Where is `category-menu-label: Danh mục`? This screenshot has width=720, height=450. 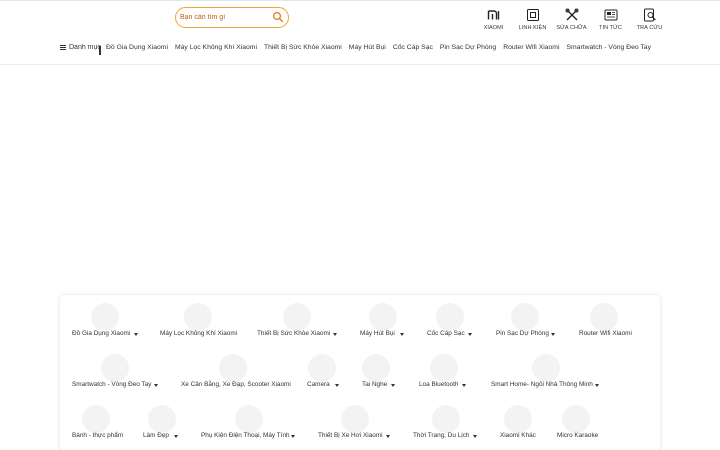
category-menu-label: Danh mục is located at coordinates (85, 47).